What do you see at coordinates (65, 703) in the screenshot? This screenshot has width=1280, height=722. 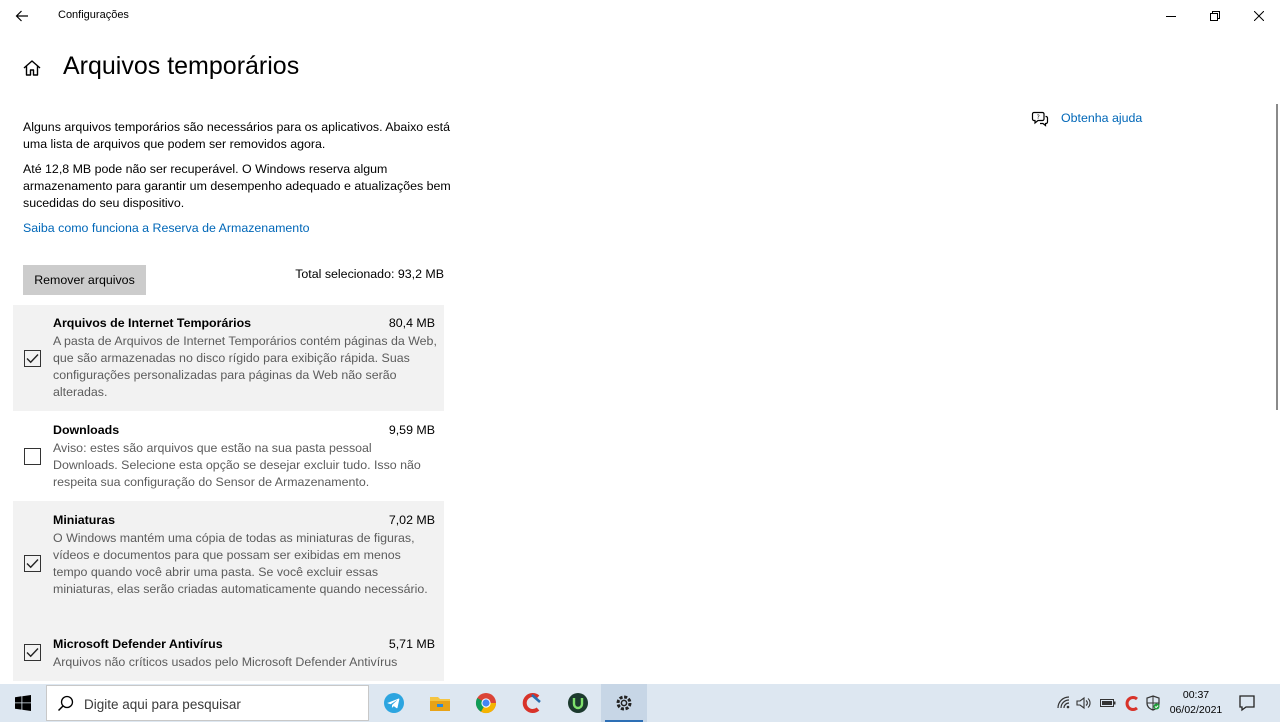 I see `search-icon` at bounding box center [65, 703].